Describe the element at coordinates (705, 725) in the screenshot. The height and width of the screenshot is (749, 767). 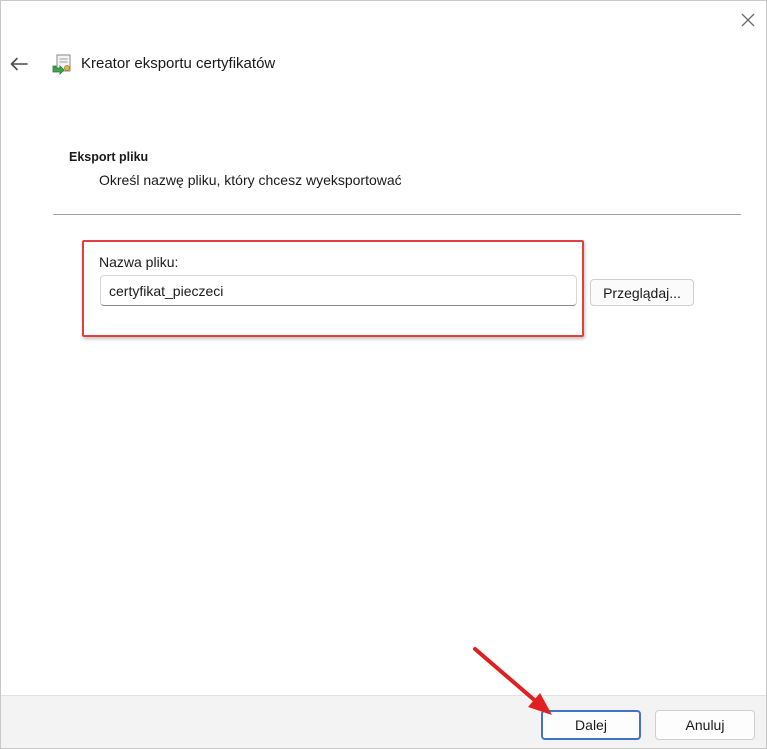
I see `cancel-button: Anuluj` at that location.